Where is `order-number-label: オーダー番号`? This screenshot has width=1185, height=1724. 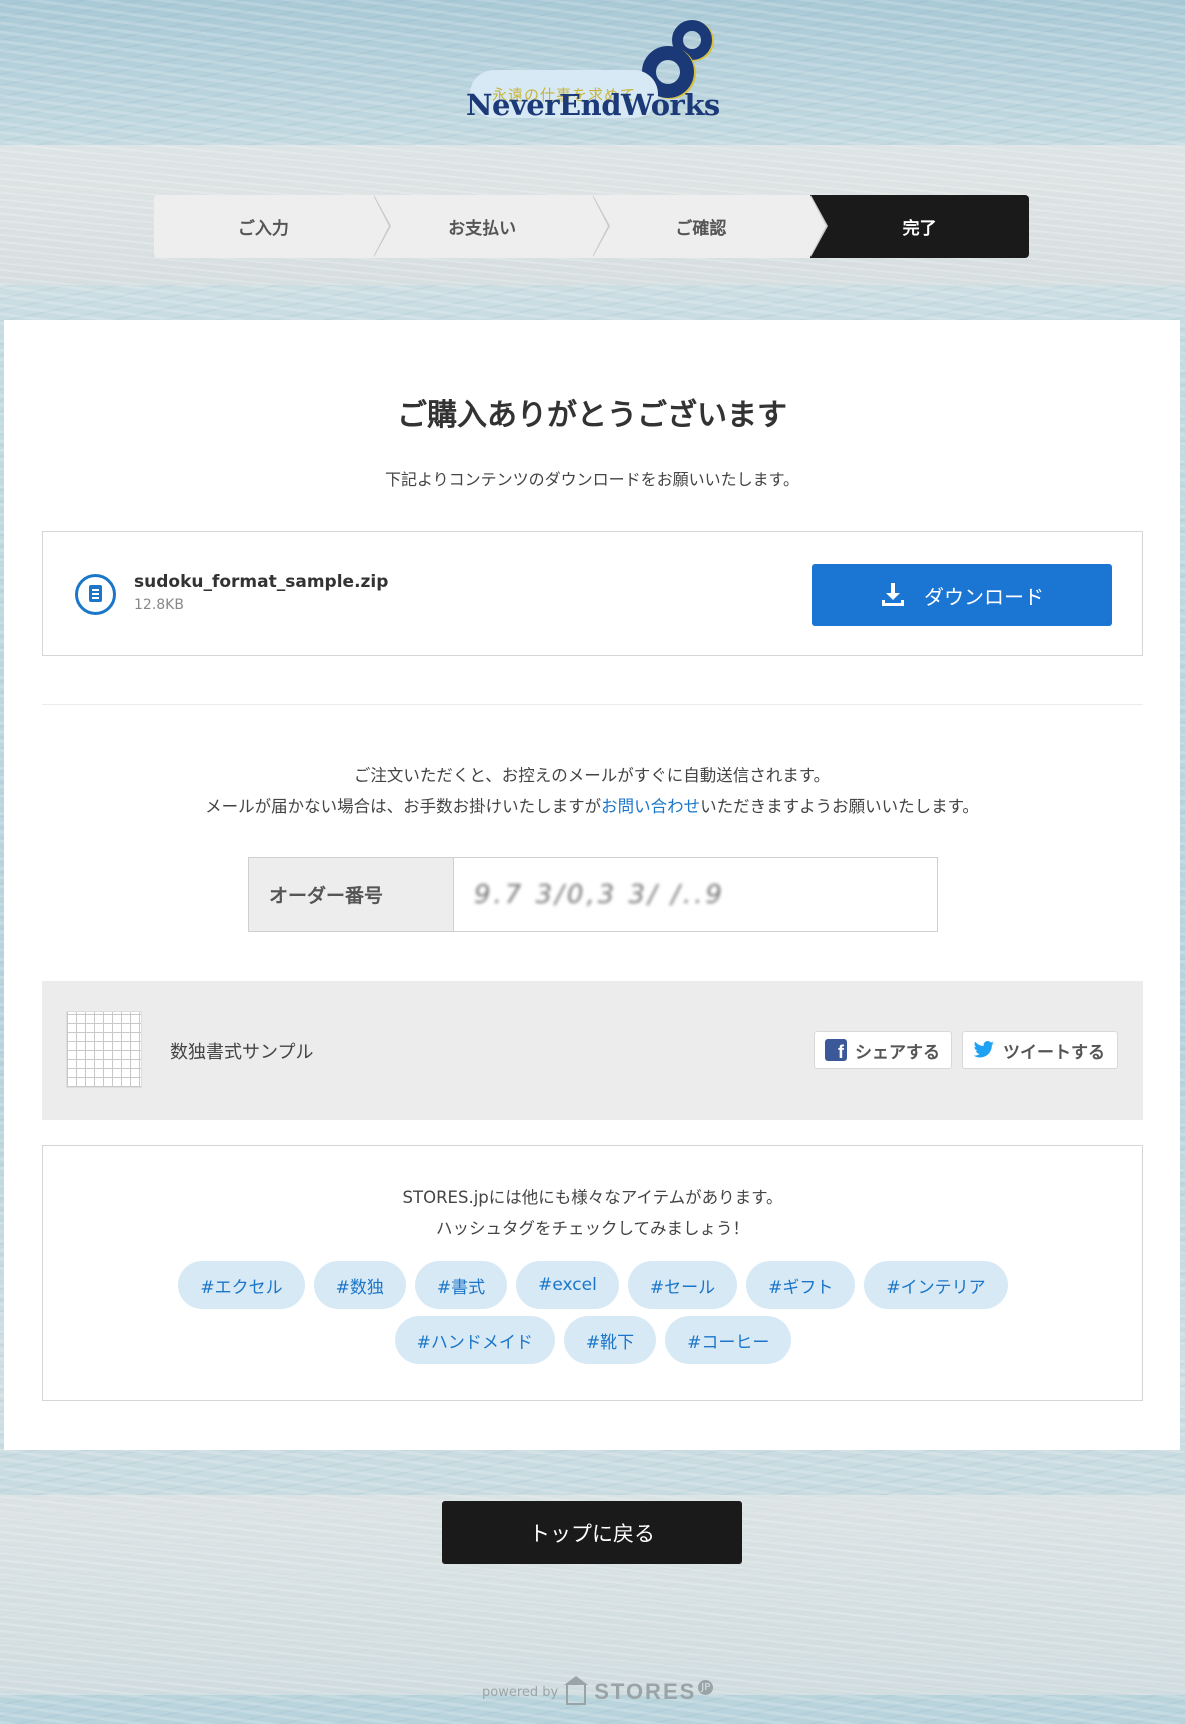
order-number-label: オーダー番号 is located at coordinates (351, 894).